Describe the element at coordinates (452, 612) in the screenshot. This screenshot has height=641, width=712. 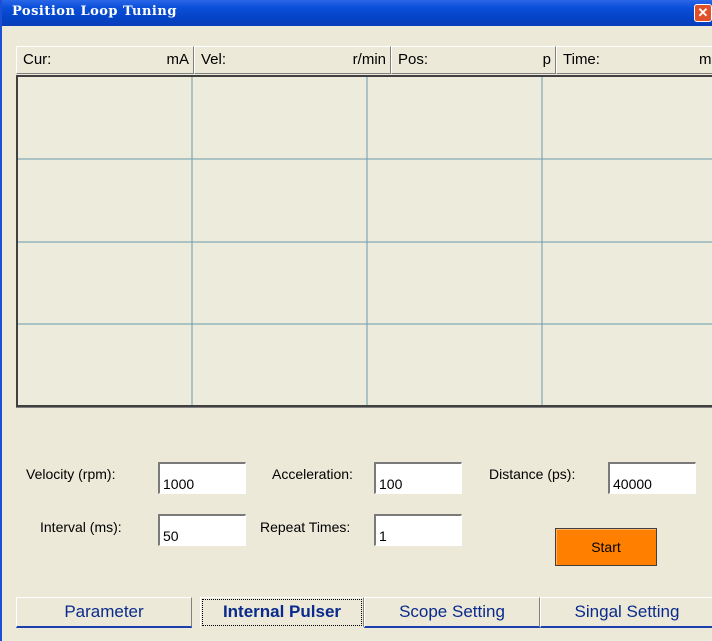
I see `tab-scope-setting: Scope Setting` at that location.